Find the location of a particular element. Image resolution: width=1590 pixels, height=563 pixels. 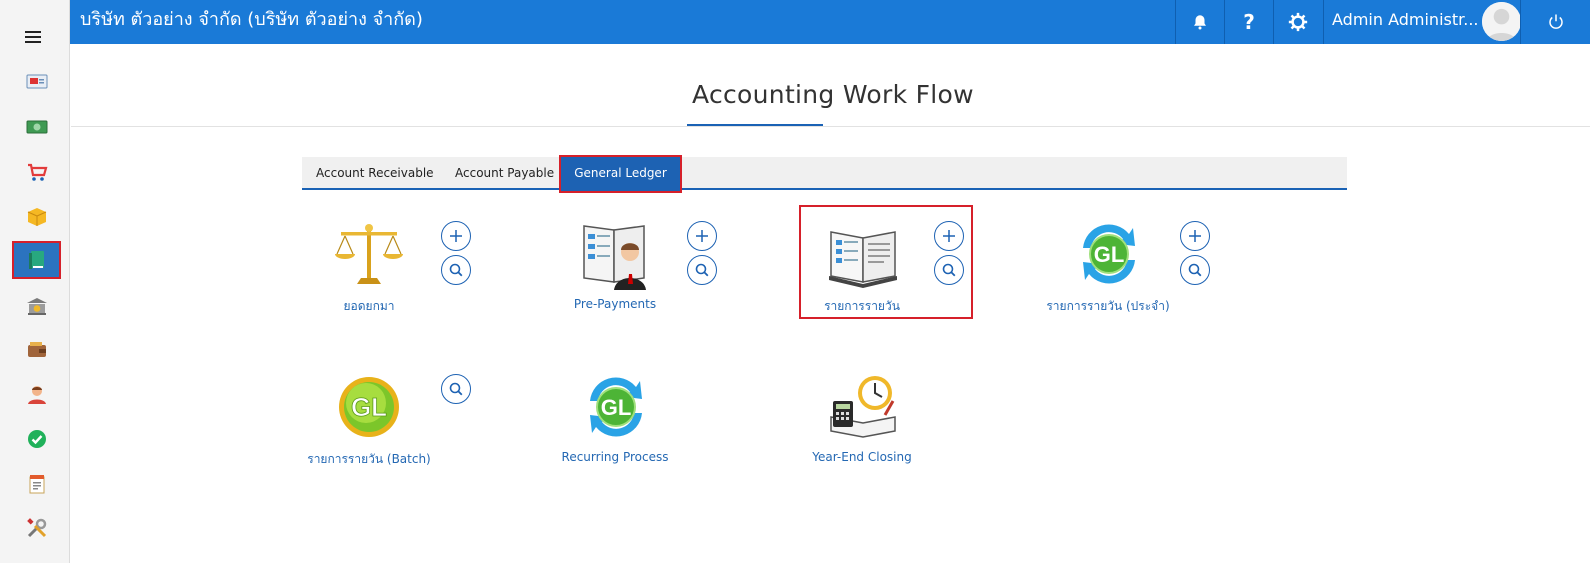

sidebar-item-purchase is located at coordinates (36, 172).